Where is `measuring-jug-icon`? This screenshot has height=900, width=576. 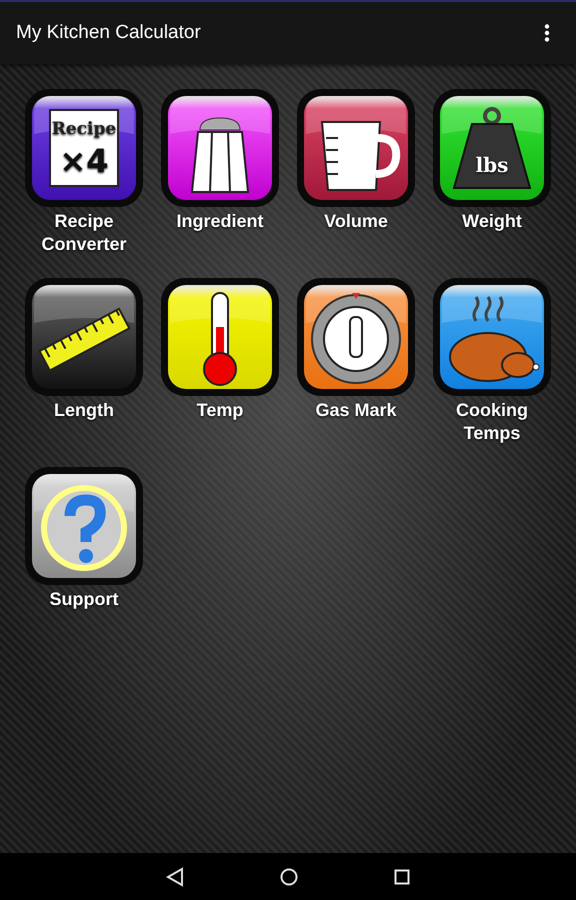 measuring-jug-icon is located at coordinates (356, 148).